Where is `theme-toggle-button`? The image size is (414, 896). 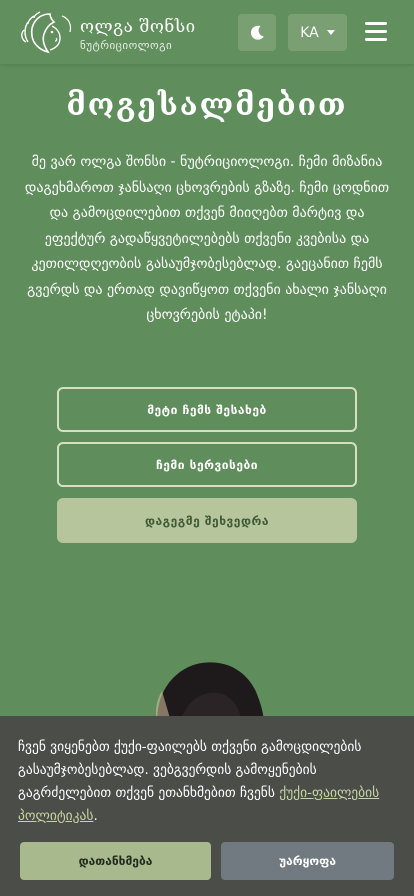 theme-toggle-button is located at coordinates (257, 32).